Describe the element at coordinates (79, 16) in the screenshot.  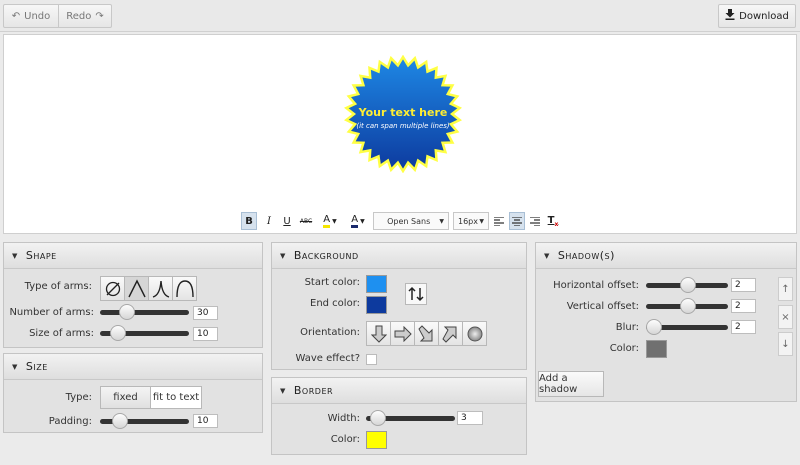
I see `redo-label: Redo` at that location.